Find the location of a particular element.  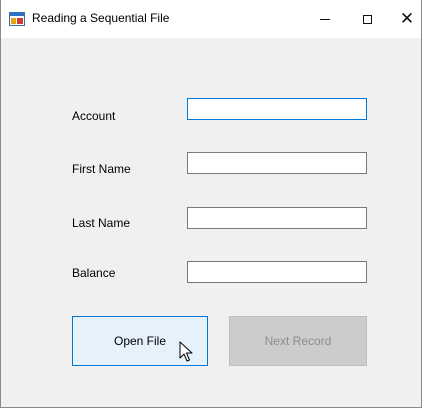

minimize-button is located at coordinates (325, 19).